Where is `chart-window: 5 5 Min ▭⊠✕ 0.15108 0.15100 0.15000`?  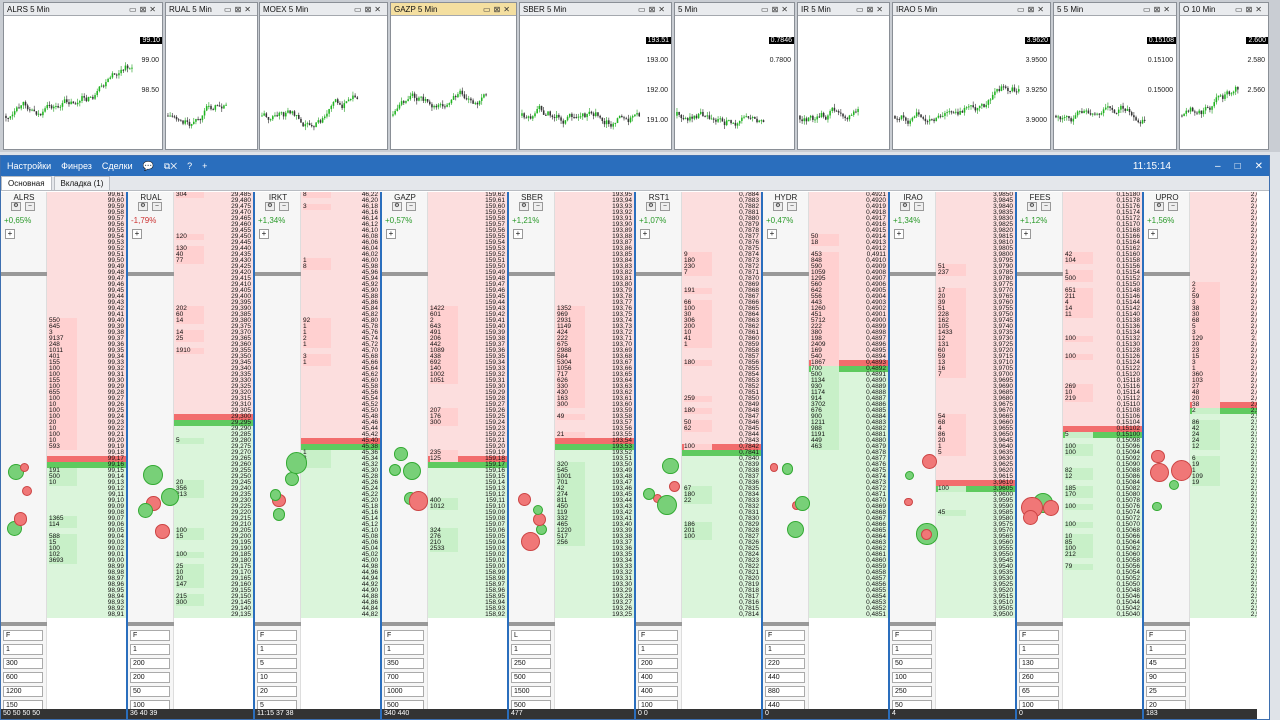 chart-window: 5 5 Min ▭⊠✕ 0.15108 0.15100 0.15000 is located at coordinates (1115, 76).